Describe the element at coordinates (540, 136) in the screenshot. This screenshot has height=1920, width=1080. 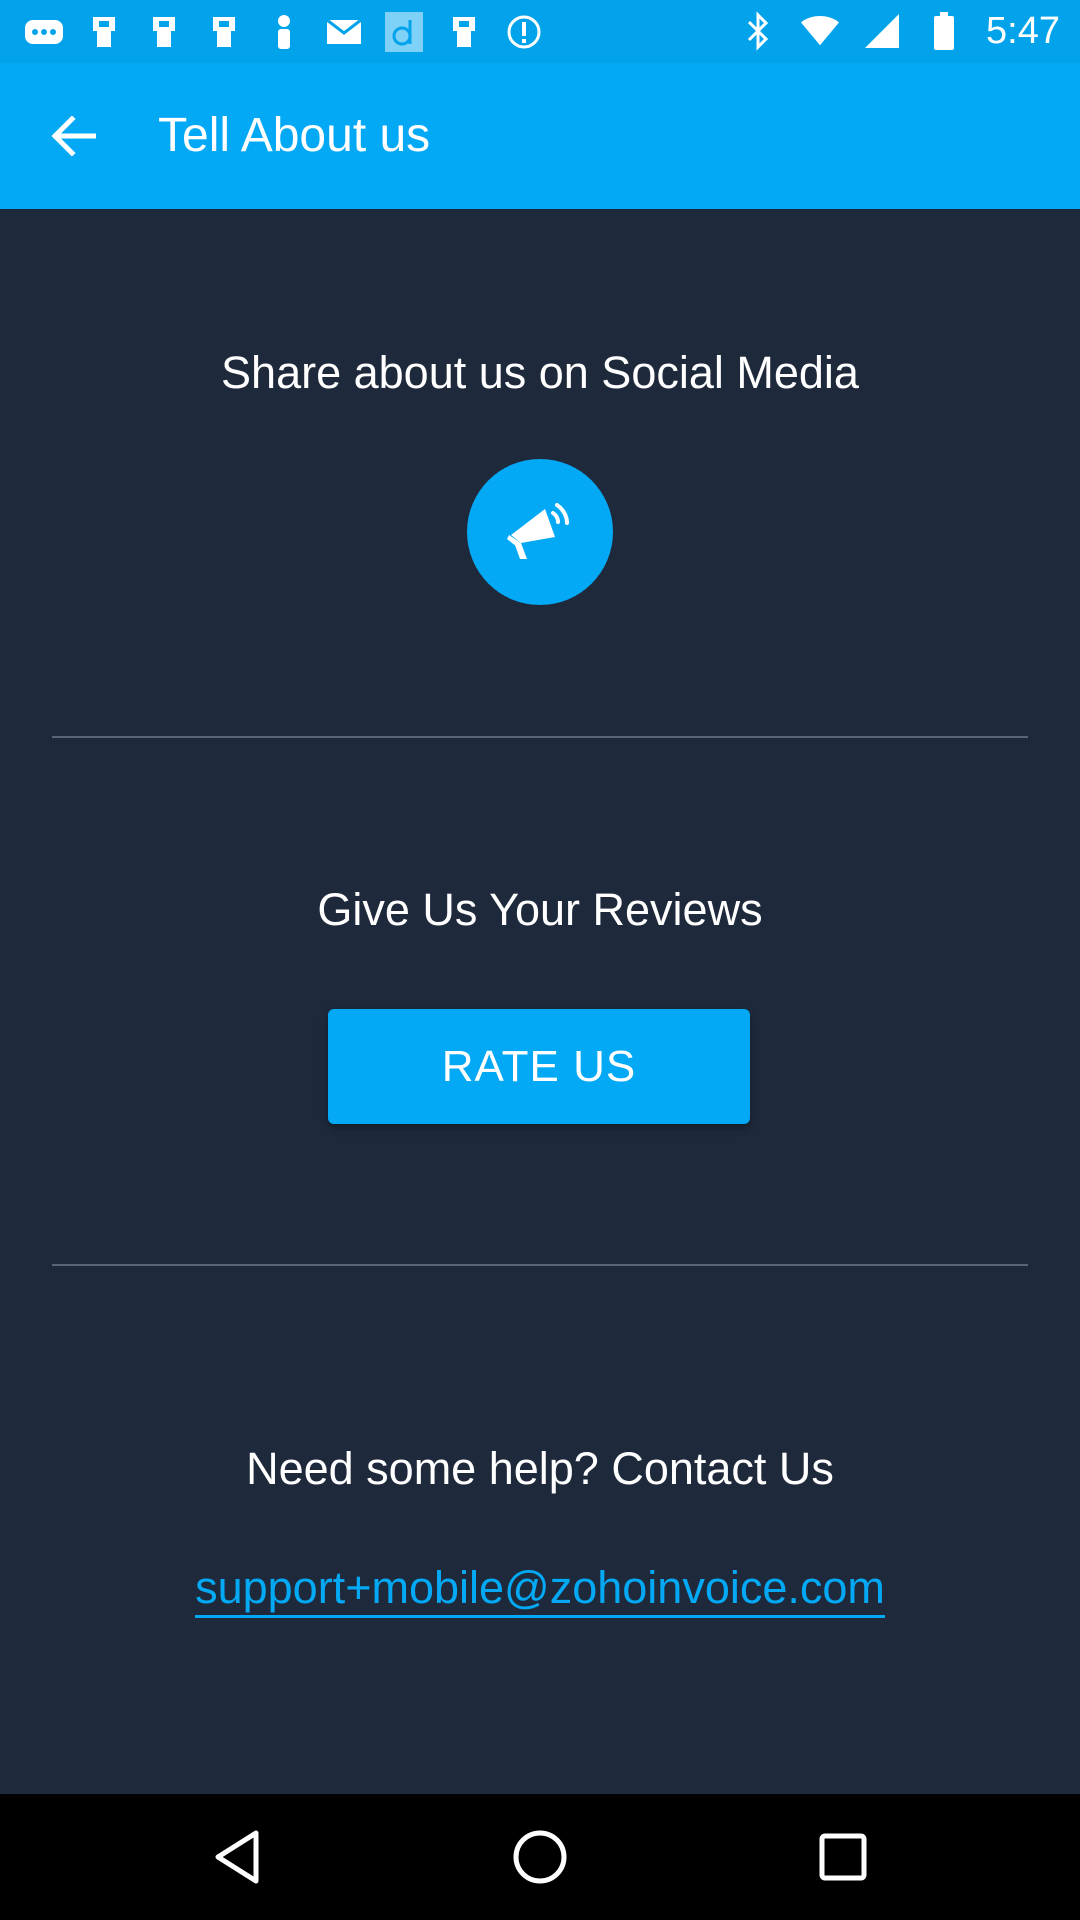
I see `app-bar: Tell About us` at that location.